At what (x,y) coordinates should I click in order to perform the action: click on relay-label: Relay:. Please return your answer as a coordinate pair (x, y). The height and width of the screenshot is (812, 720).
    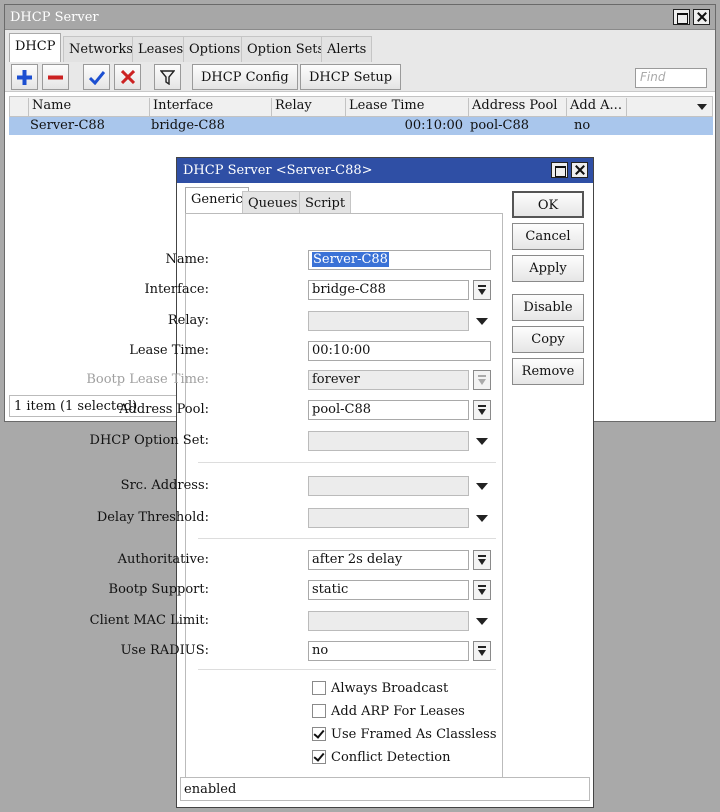
    Looking at the image, I should click on (188, 320).